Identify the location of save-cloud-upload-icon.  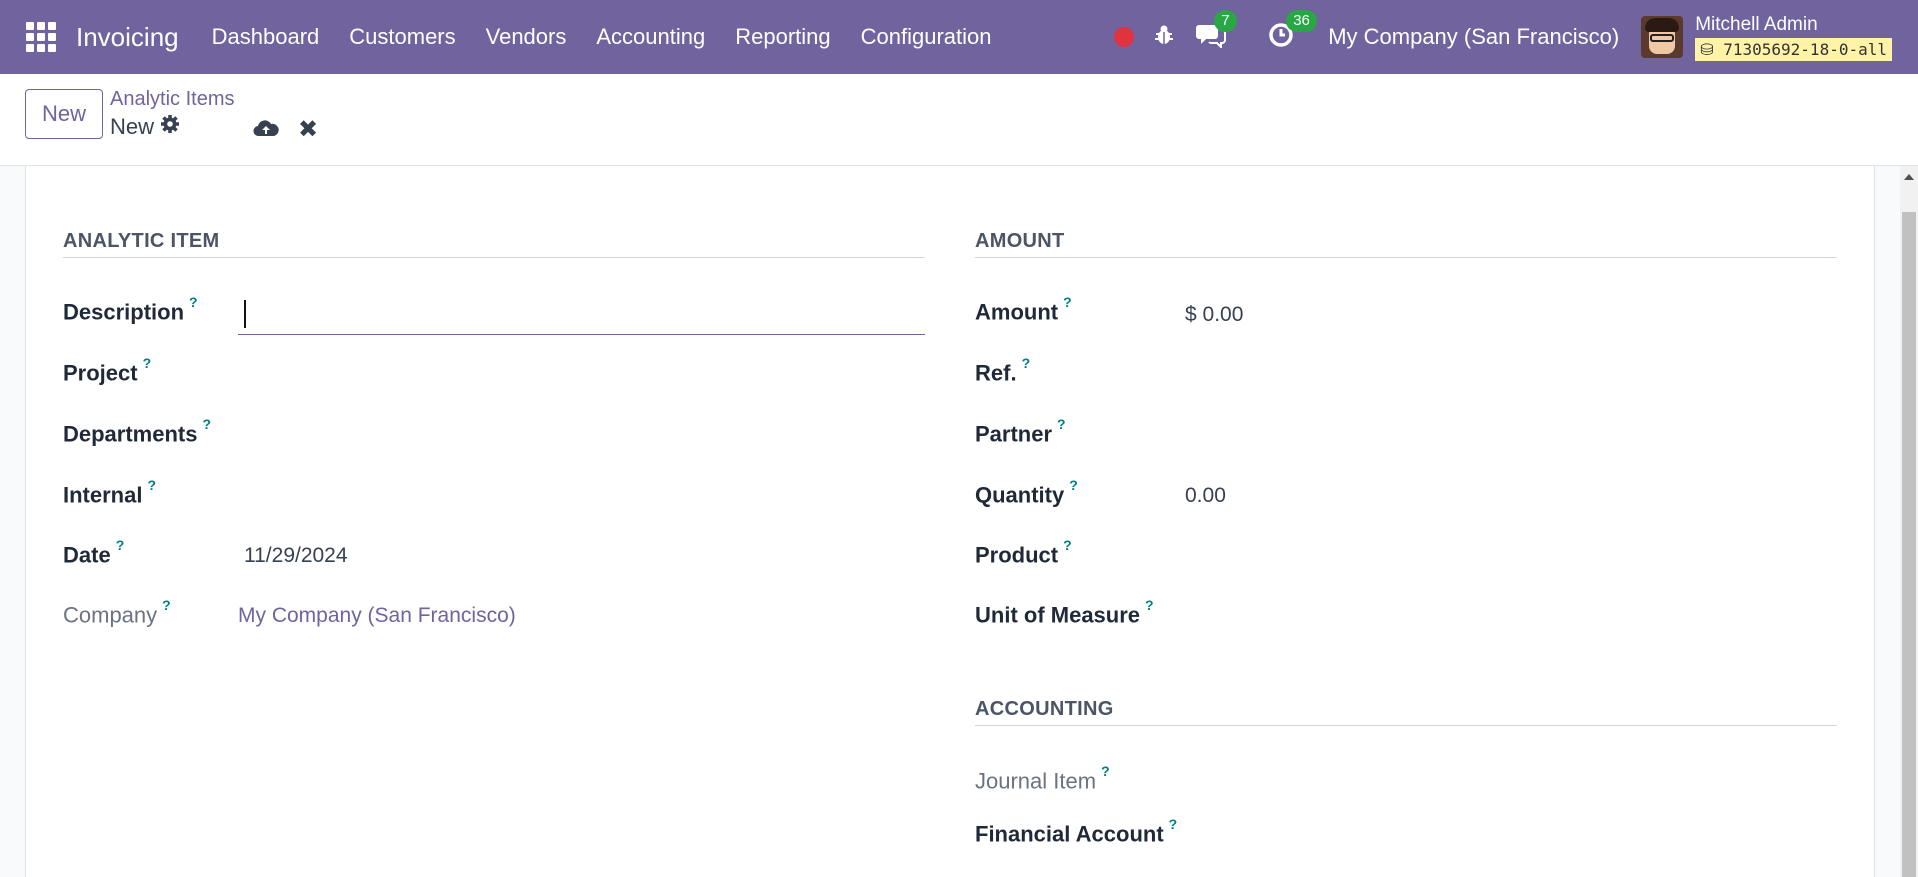
(266, 130).